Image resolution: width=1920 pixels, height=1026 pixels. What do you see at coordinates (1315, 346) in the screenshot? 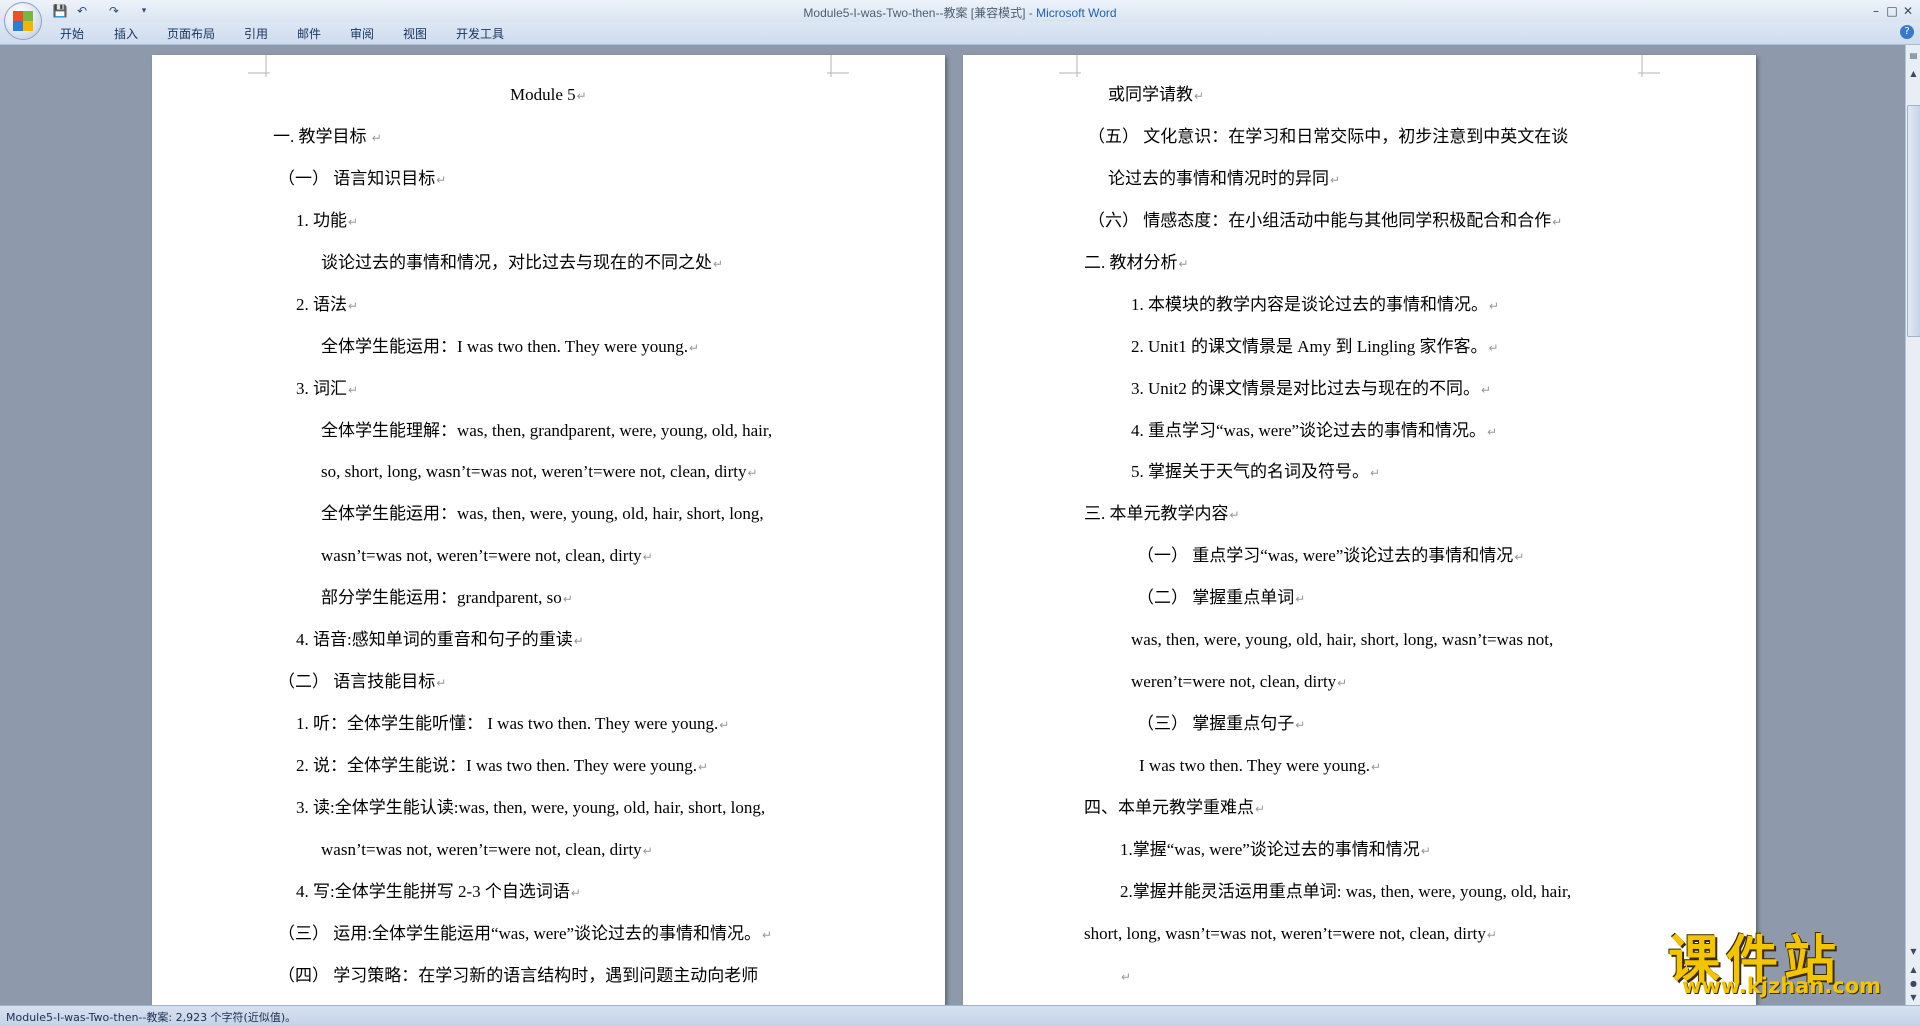
I see `list-item: 2. Unit1 的课文情景是 Amy 到 Lingling 家作客。↵` at bounding box center [1315, 346].